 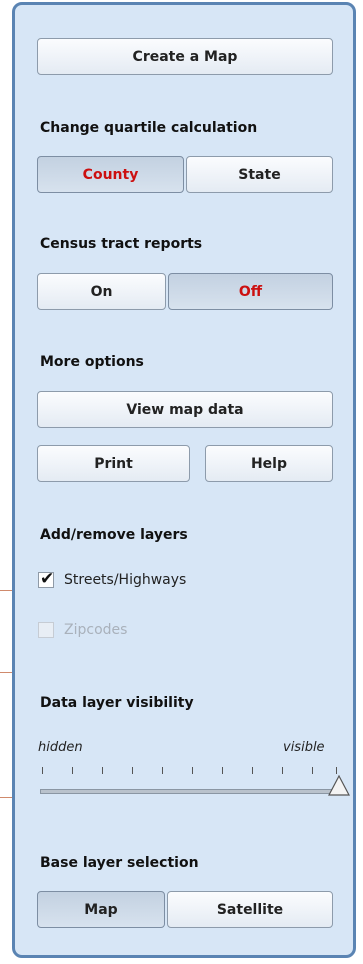 What do you see at coordinates (121, 244) in the screenshot?
I see `census-heading: Census tract reports` at bounding box center [121, 244].